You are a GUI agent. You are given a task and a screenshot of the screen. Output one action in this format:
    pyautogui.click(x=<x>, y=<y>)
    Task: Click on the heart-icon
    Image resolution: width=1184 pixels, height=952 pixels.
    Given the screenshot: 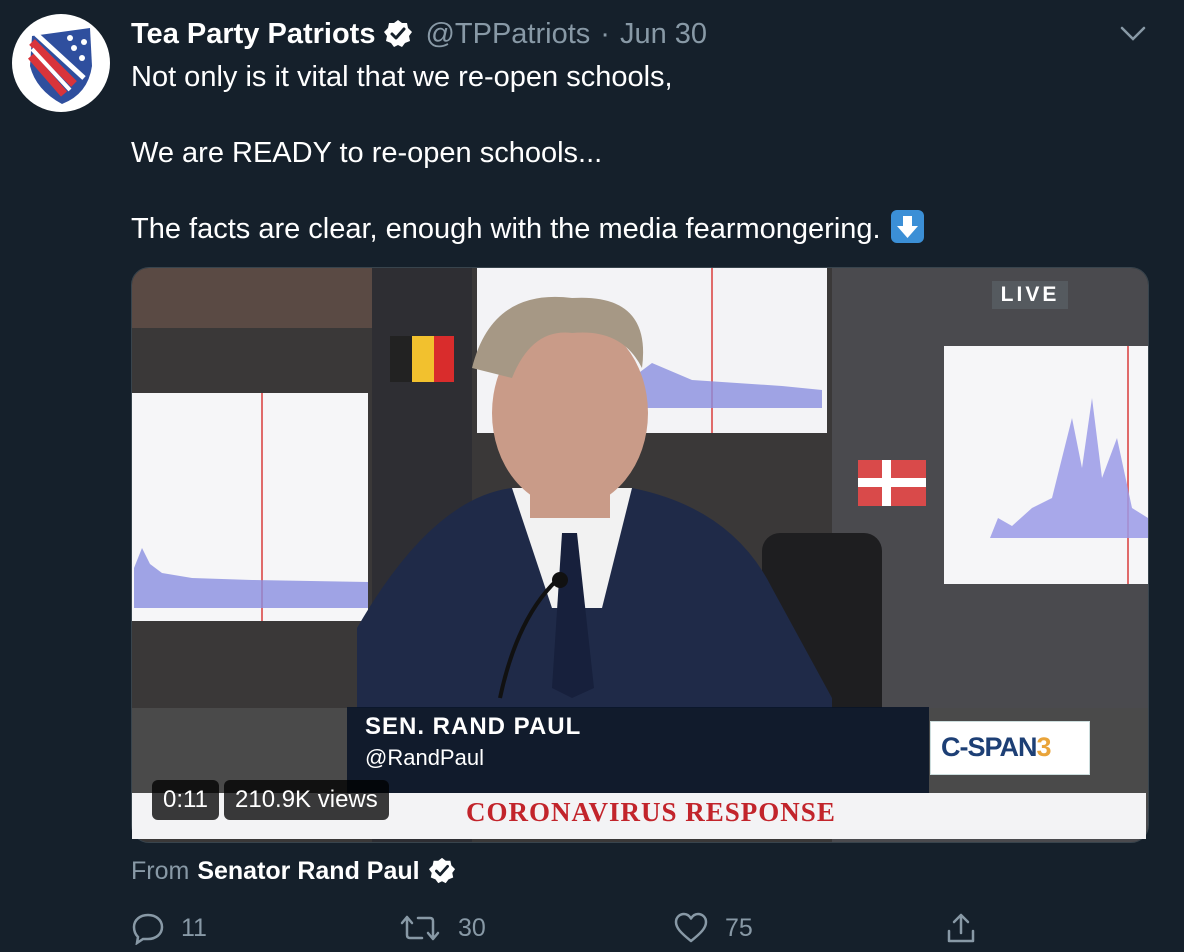 What is the action you would take?
    pyautogui.click(x=691, y=927)
    